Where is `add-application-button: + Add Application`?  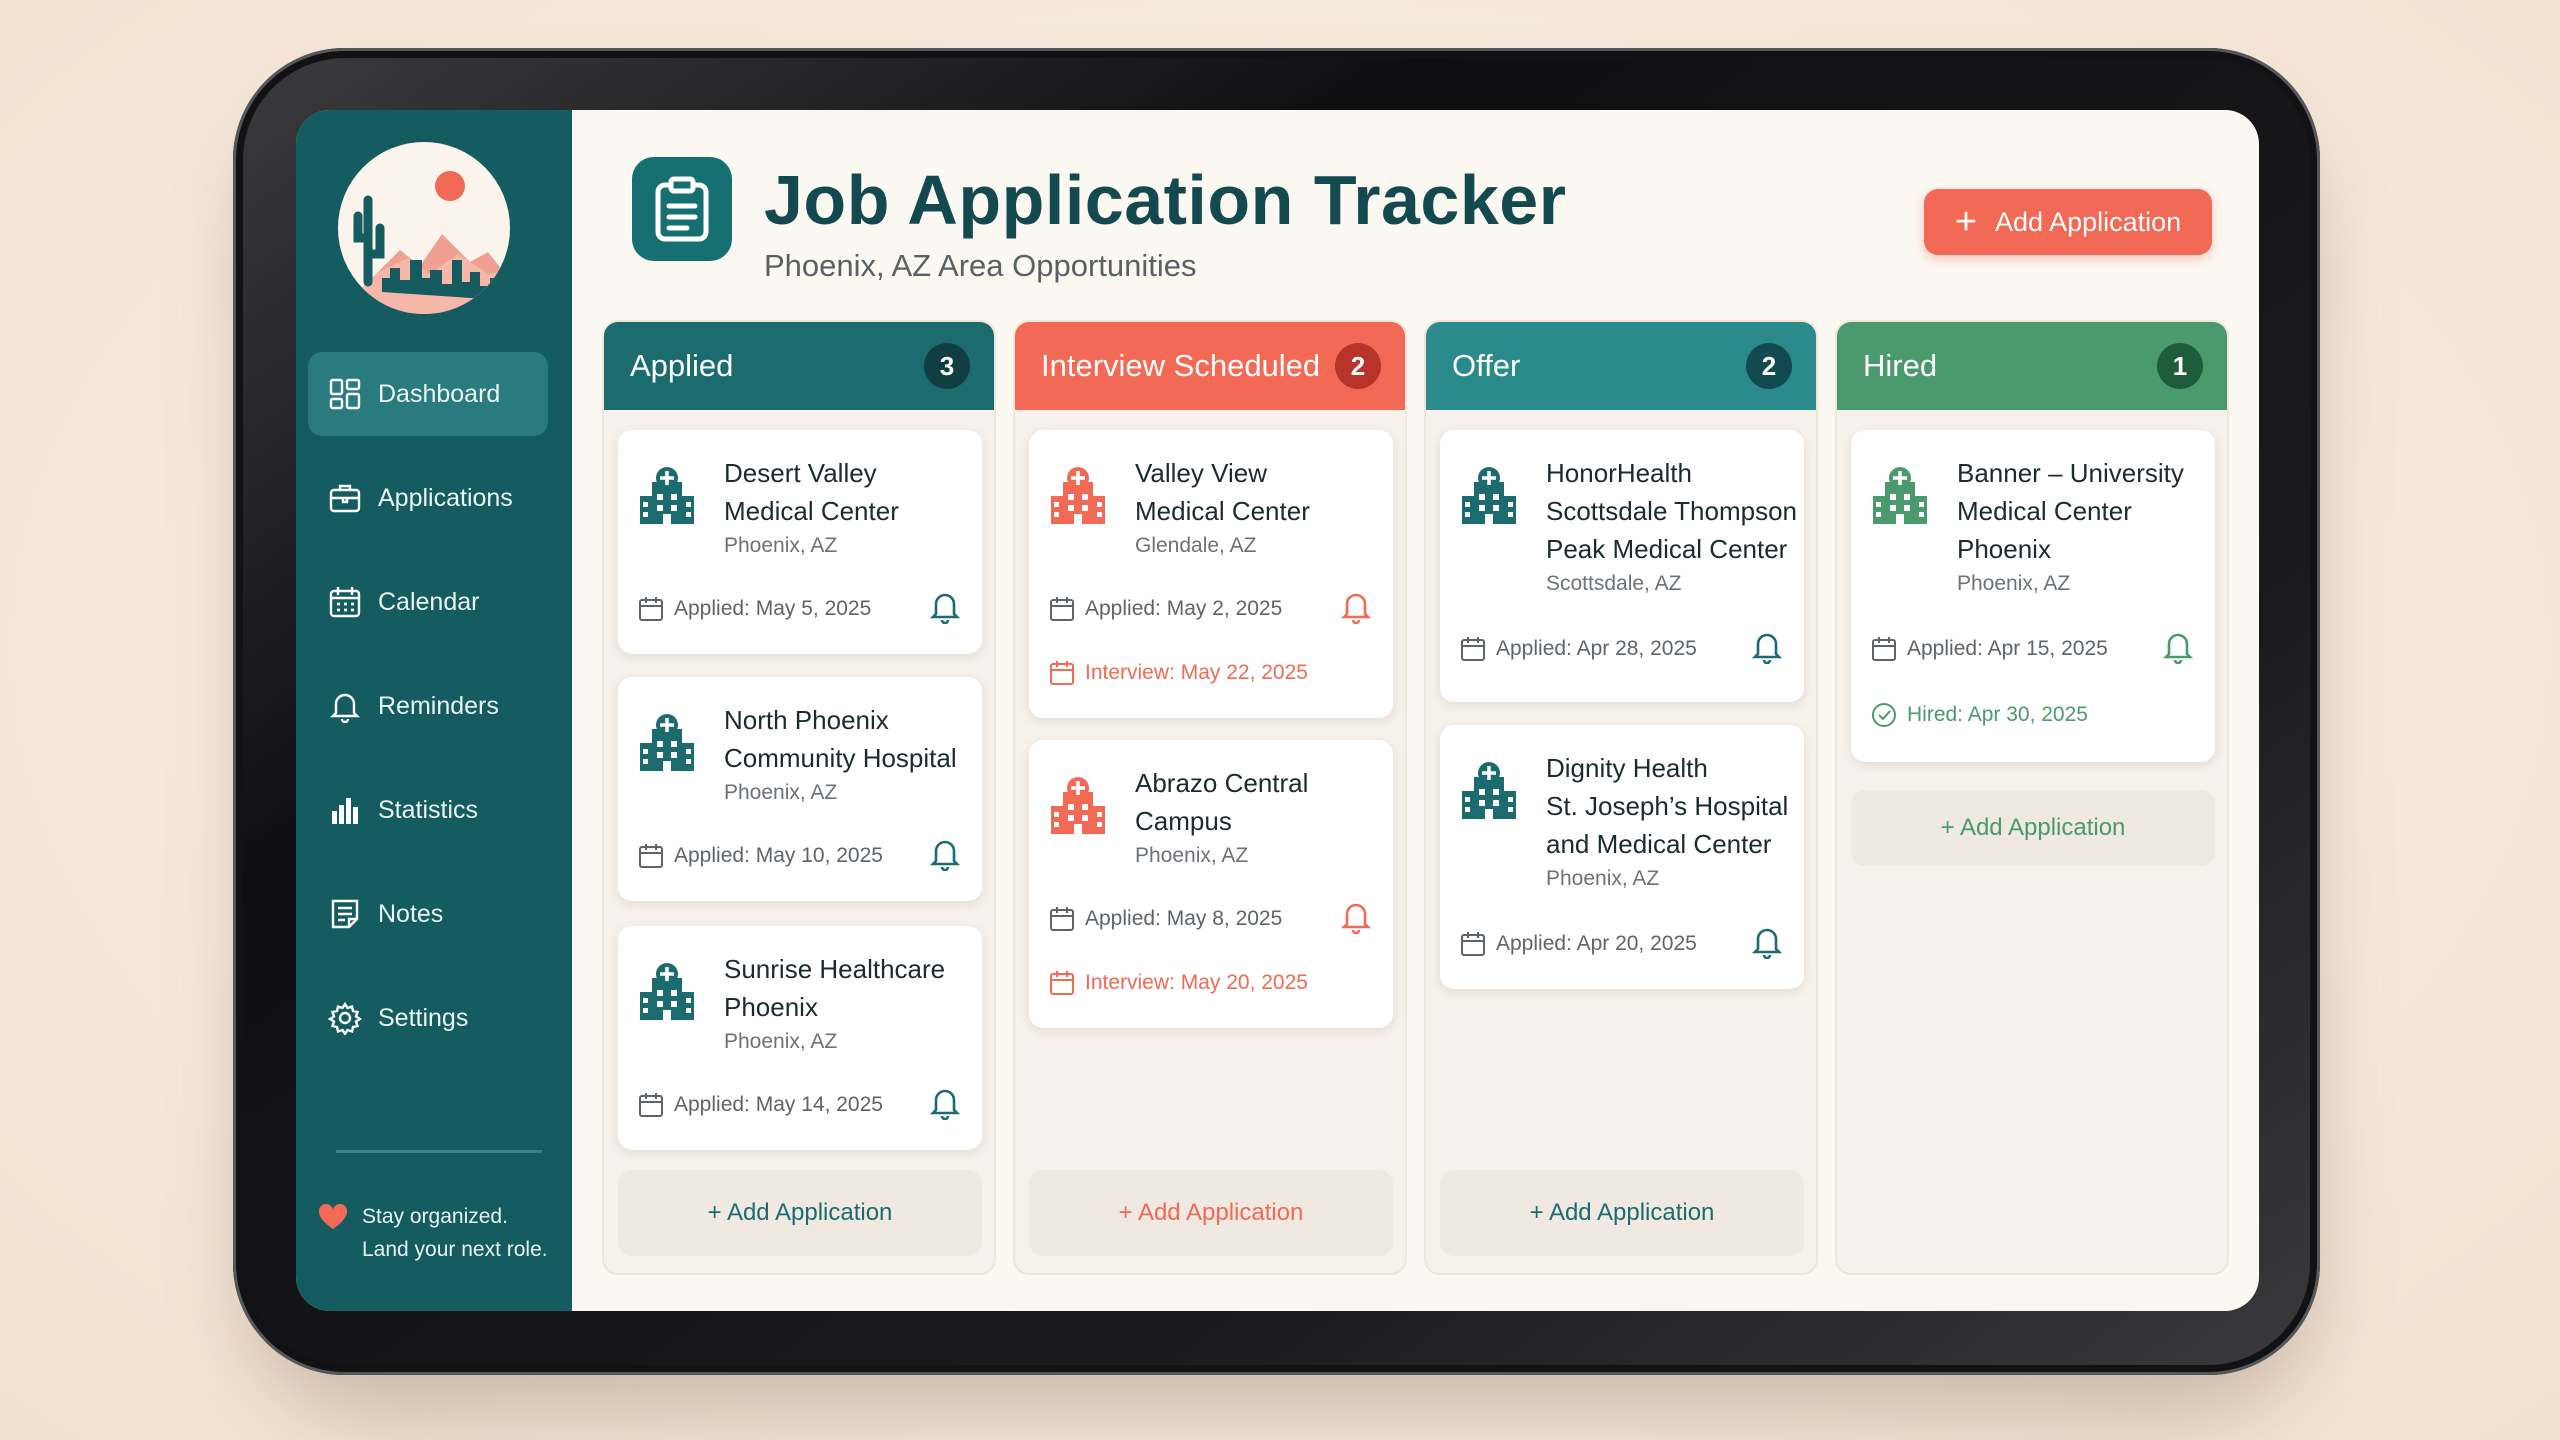
add-application-button: + Add Application is located at coordinates (2068, 222).